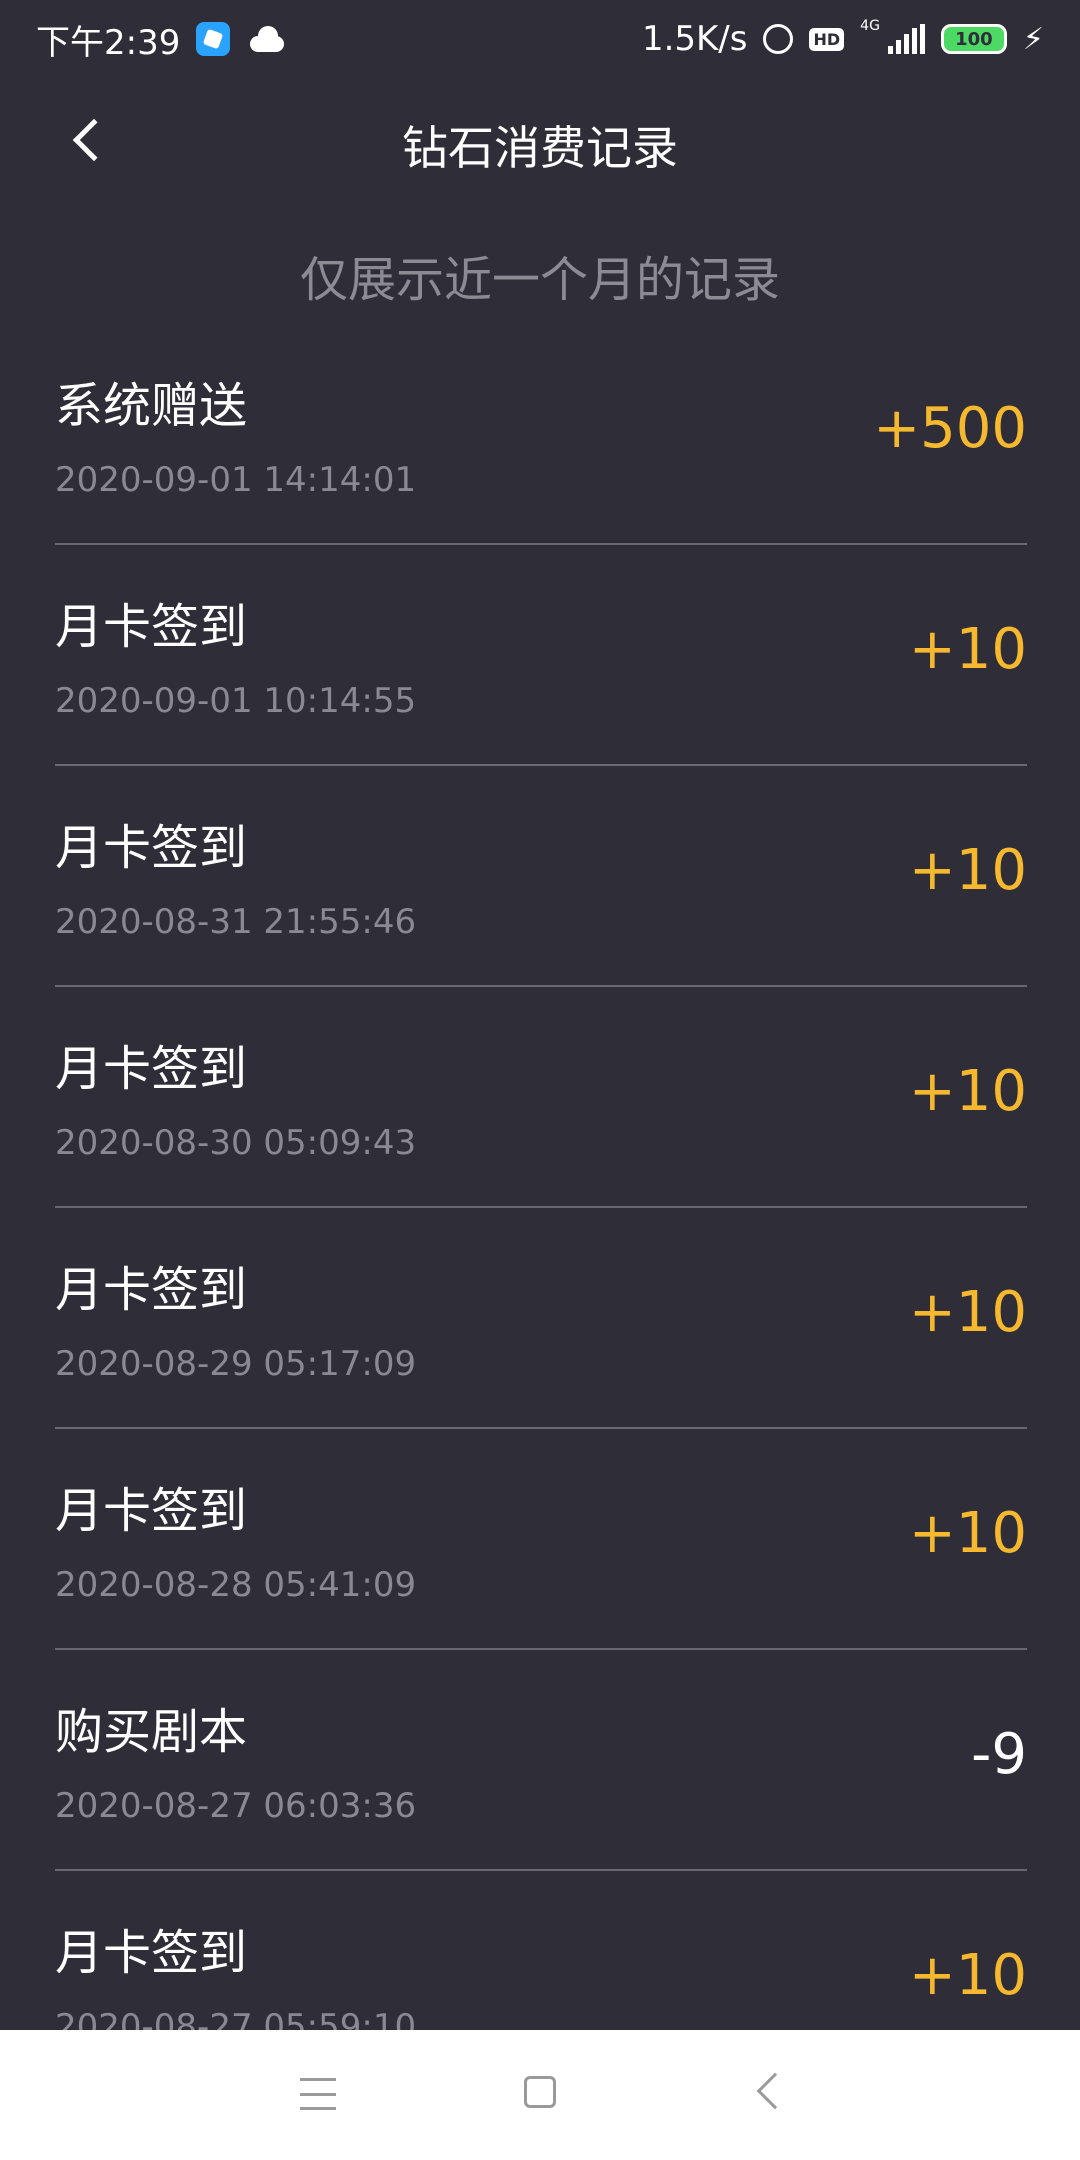  Describe the element at coordinates (541, 655) in the screenshot. I see `list-item: 月卡签到 2020-09-01 10:14:55 +10` at that location.